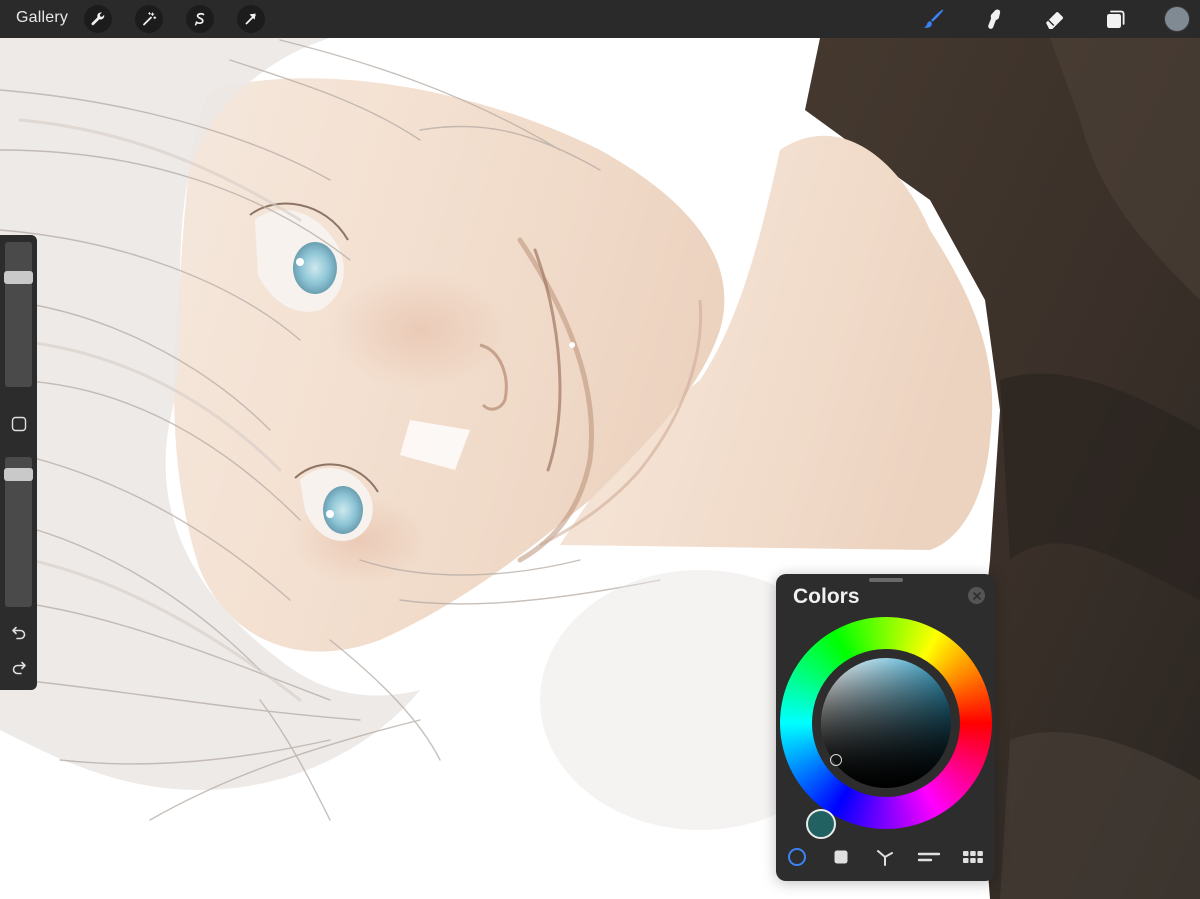 The width and height of the screenshot is (1200, 899). I want to click on top-toolbar: Gallery, so click(600, 19).